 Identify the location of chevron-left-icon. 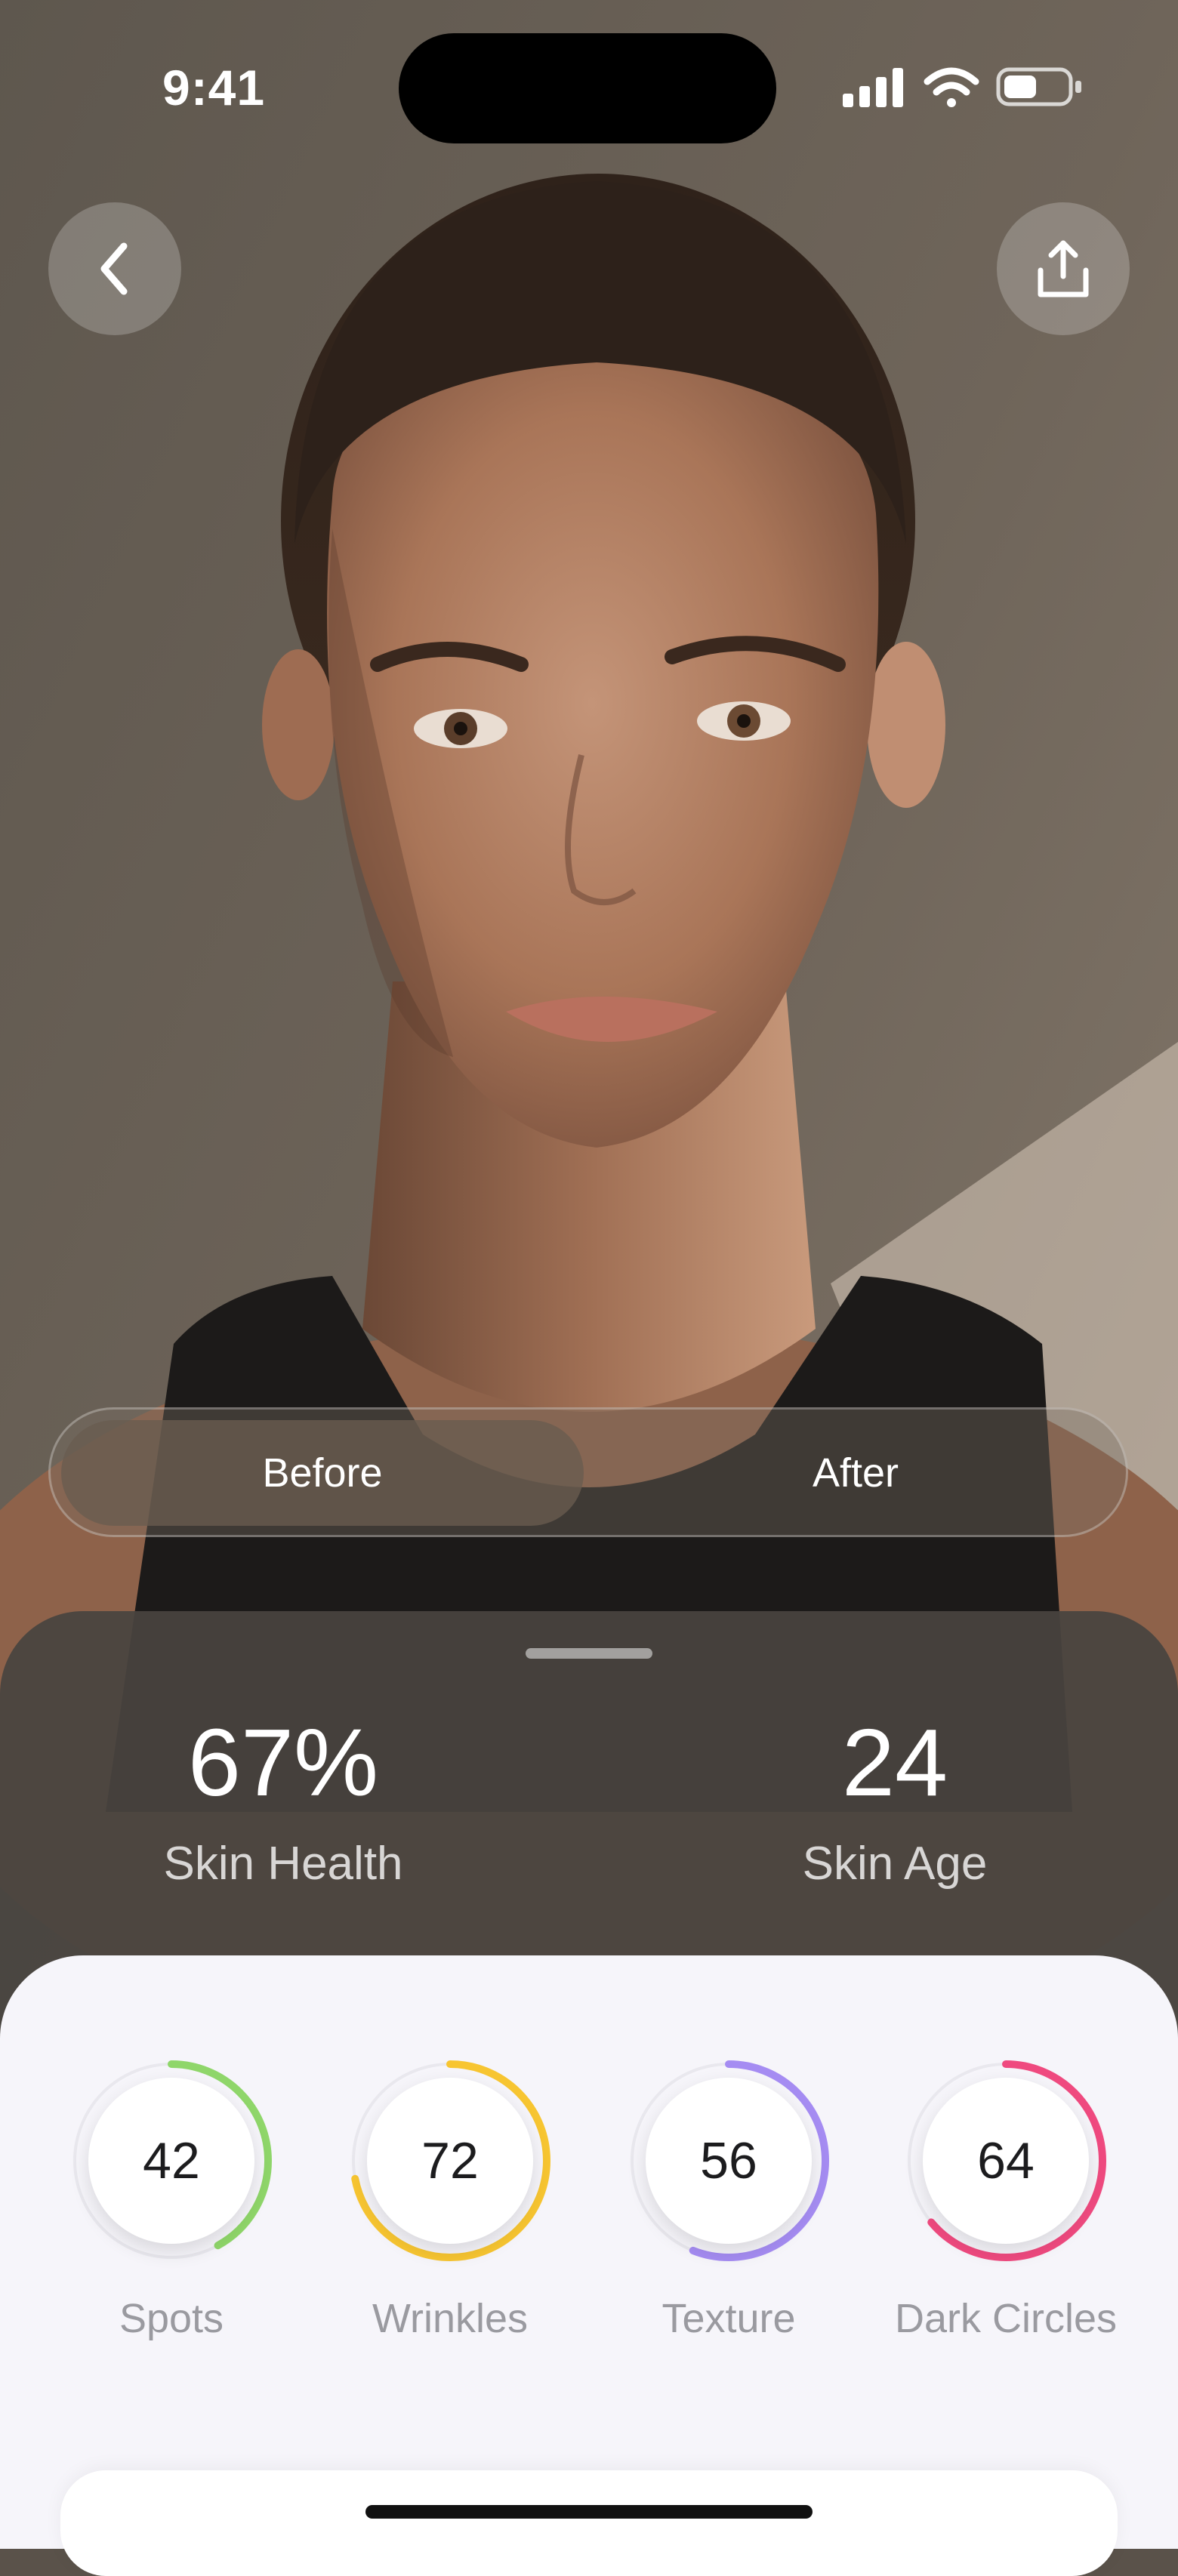
(114, 268).